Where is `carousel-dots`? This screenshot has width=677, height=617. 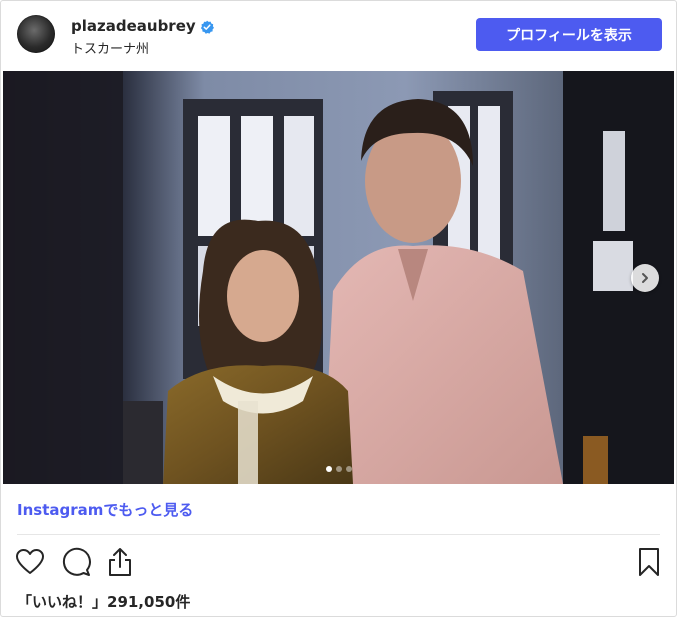
carousel-dots is located at coordinates (338, 469).